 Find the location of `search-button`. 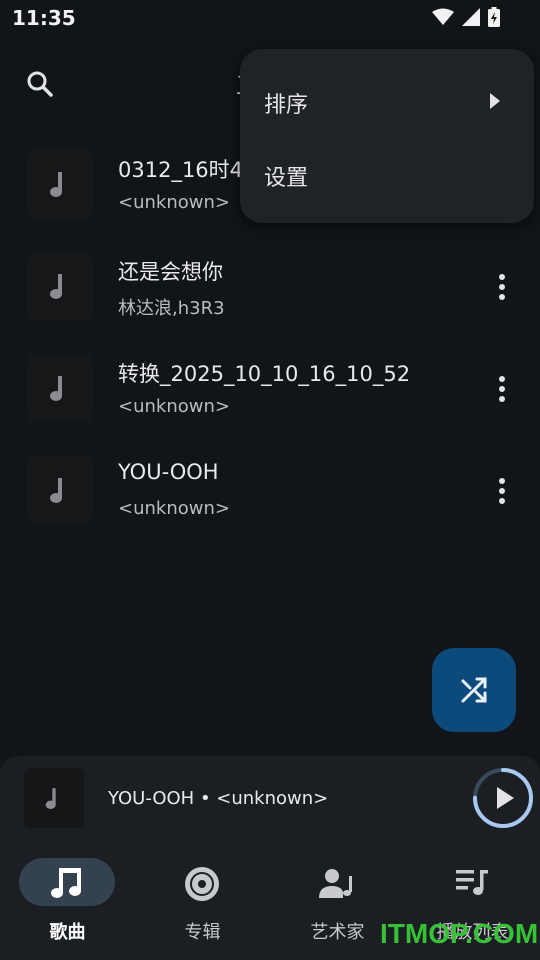

search-button is located at coordinates (40, 84).